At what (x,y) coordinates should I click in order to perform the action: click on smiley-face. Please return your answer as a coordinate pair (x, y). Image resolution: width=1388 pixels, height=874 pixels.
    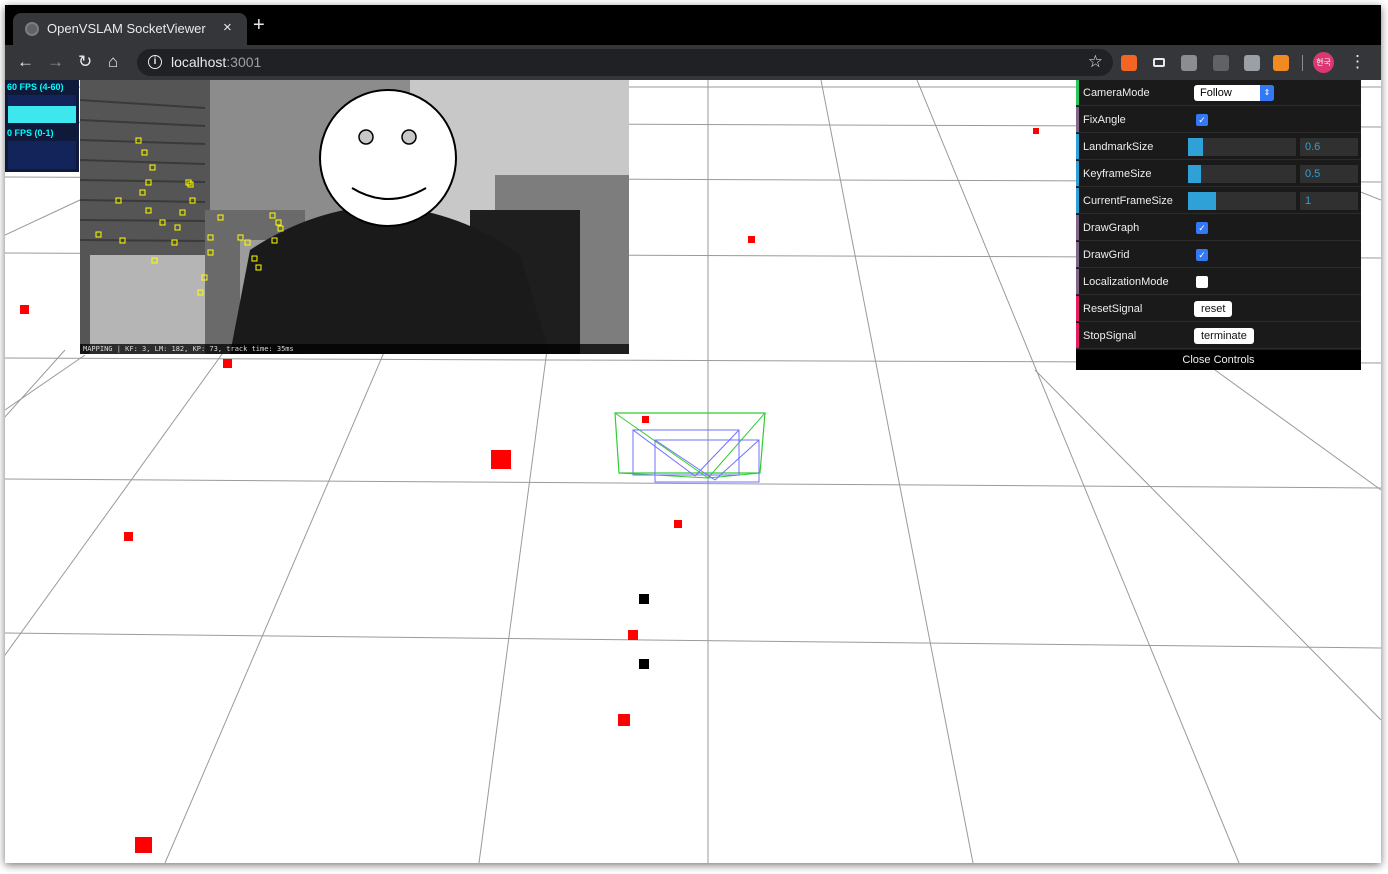
    Looking at the image, I should click on (388, 158).